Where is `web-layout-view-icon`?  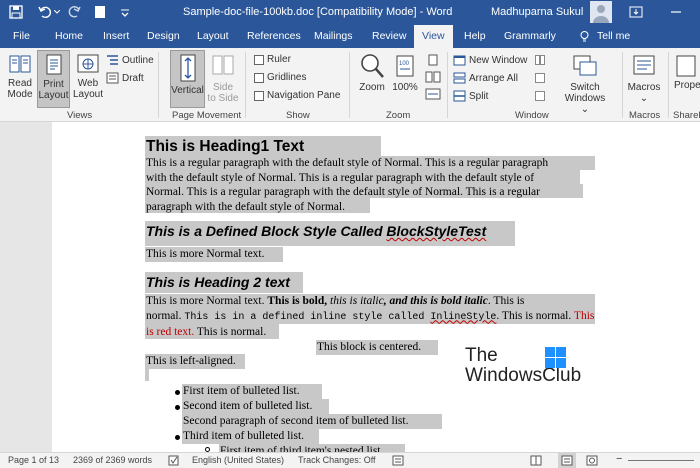
web-layout-view-icon is located at coordinates (592, 460).